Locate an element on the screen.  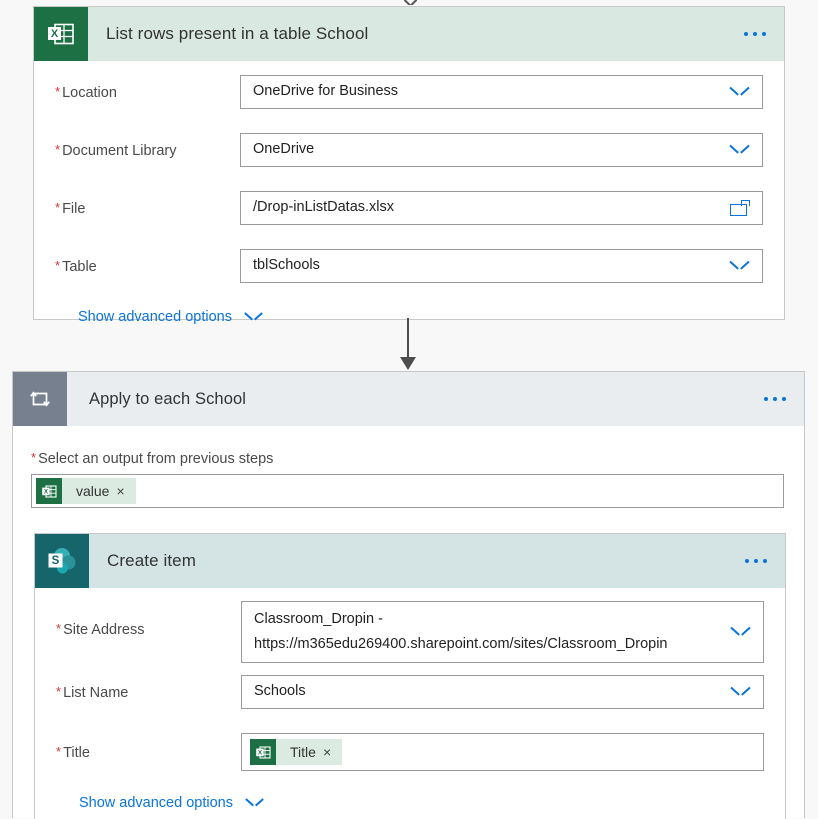
action-title-create-item: Create item is located at coordinates (151, 560).